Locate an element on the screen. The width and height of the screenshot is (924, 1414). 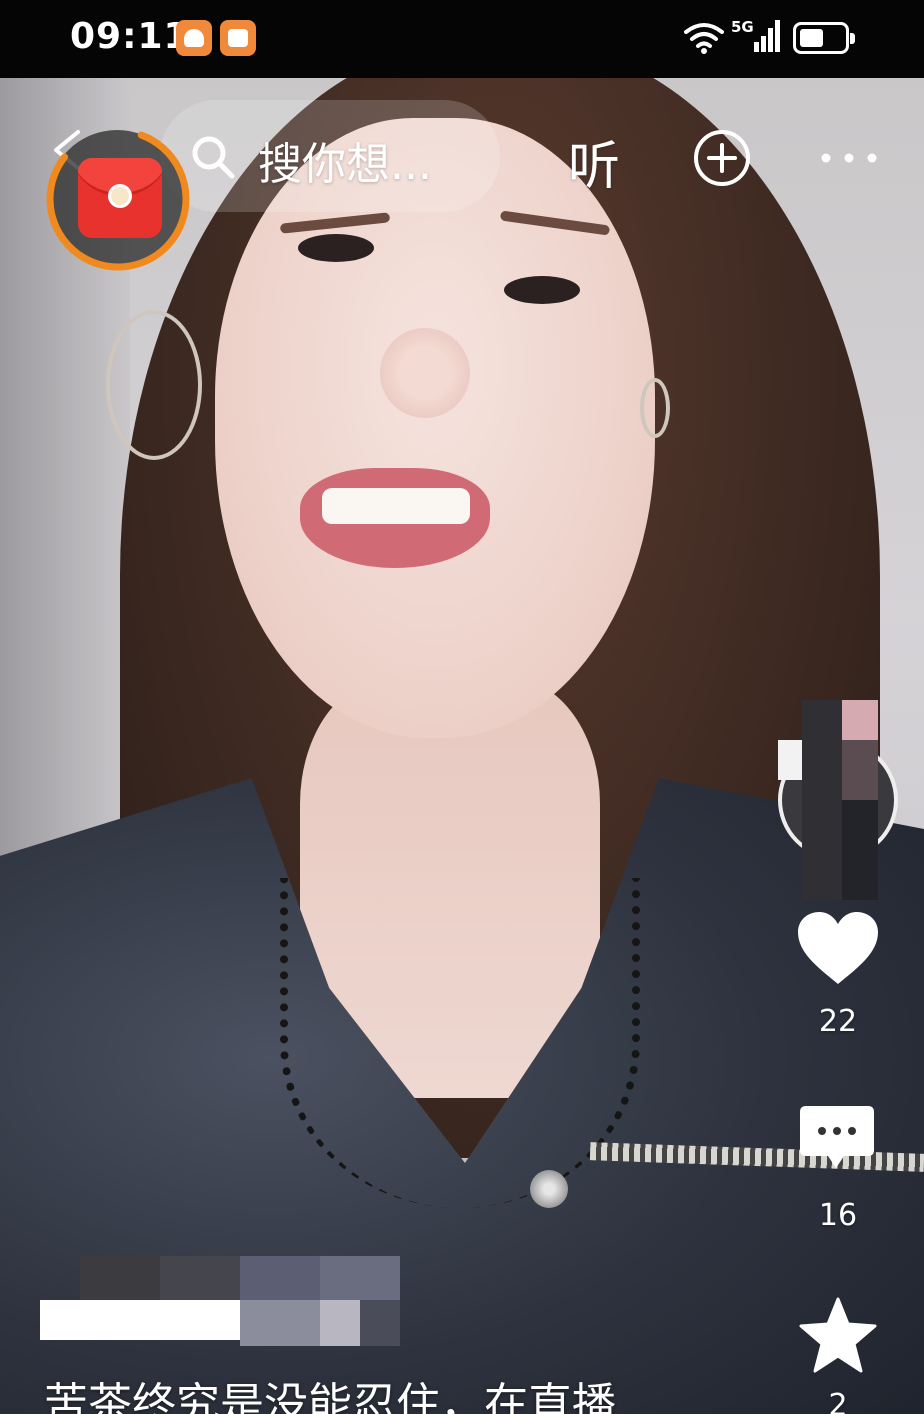
like-heart-icon is located at coordinates (838, 948).